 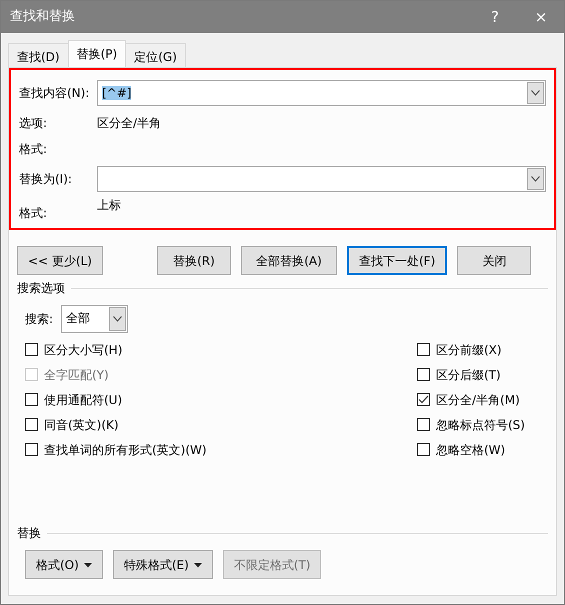 I want to click on dialog-button: 替换(R), so click(x=193, y=260).